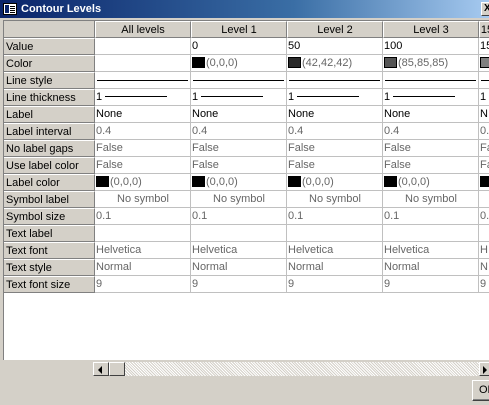 This screenshot has width=489, height=405. What do you see at coordinates (431, 46) in the screenshot?
I see `grid-cell: 100` at bounding box center [431, 46].